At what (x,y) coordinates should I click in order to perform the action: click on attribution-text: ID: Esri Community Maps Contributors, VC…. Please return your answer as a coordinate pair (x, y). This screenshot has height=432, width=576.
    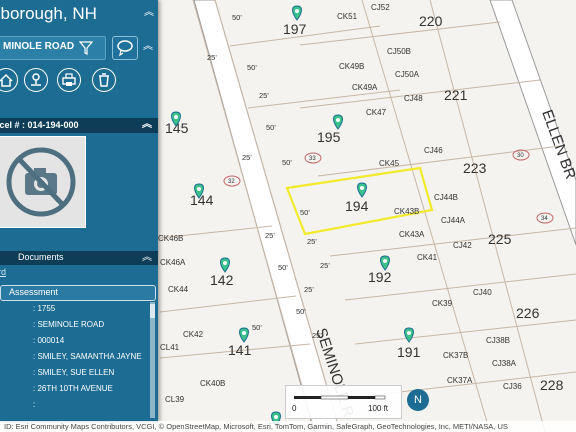
    Looking at the image, I should click on (256, 426).